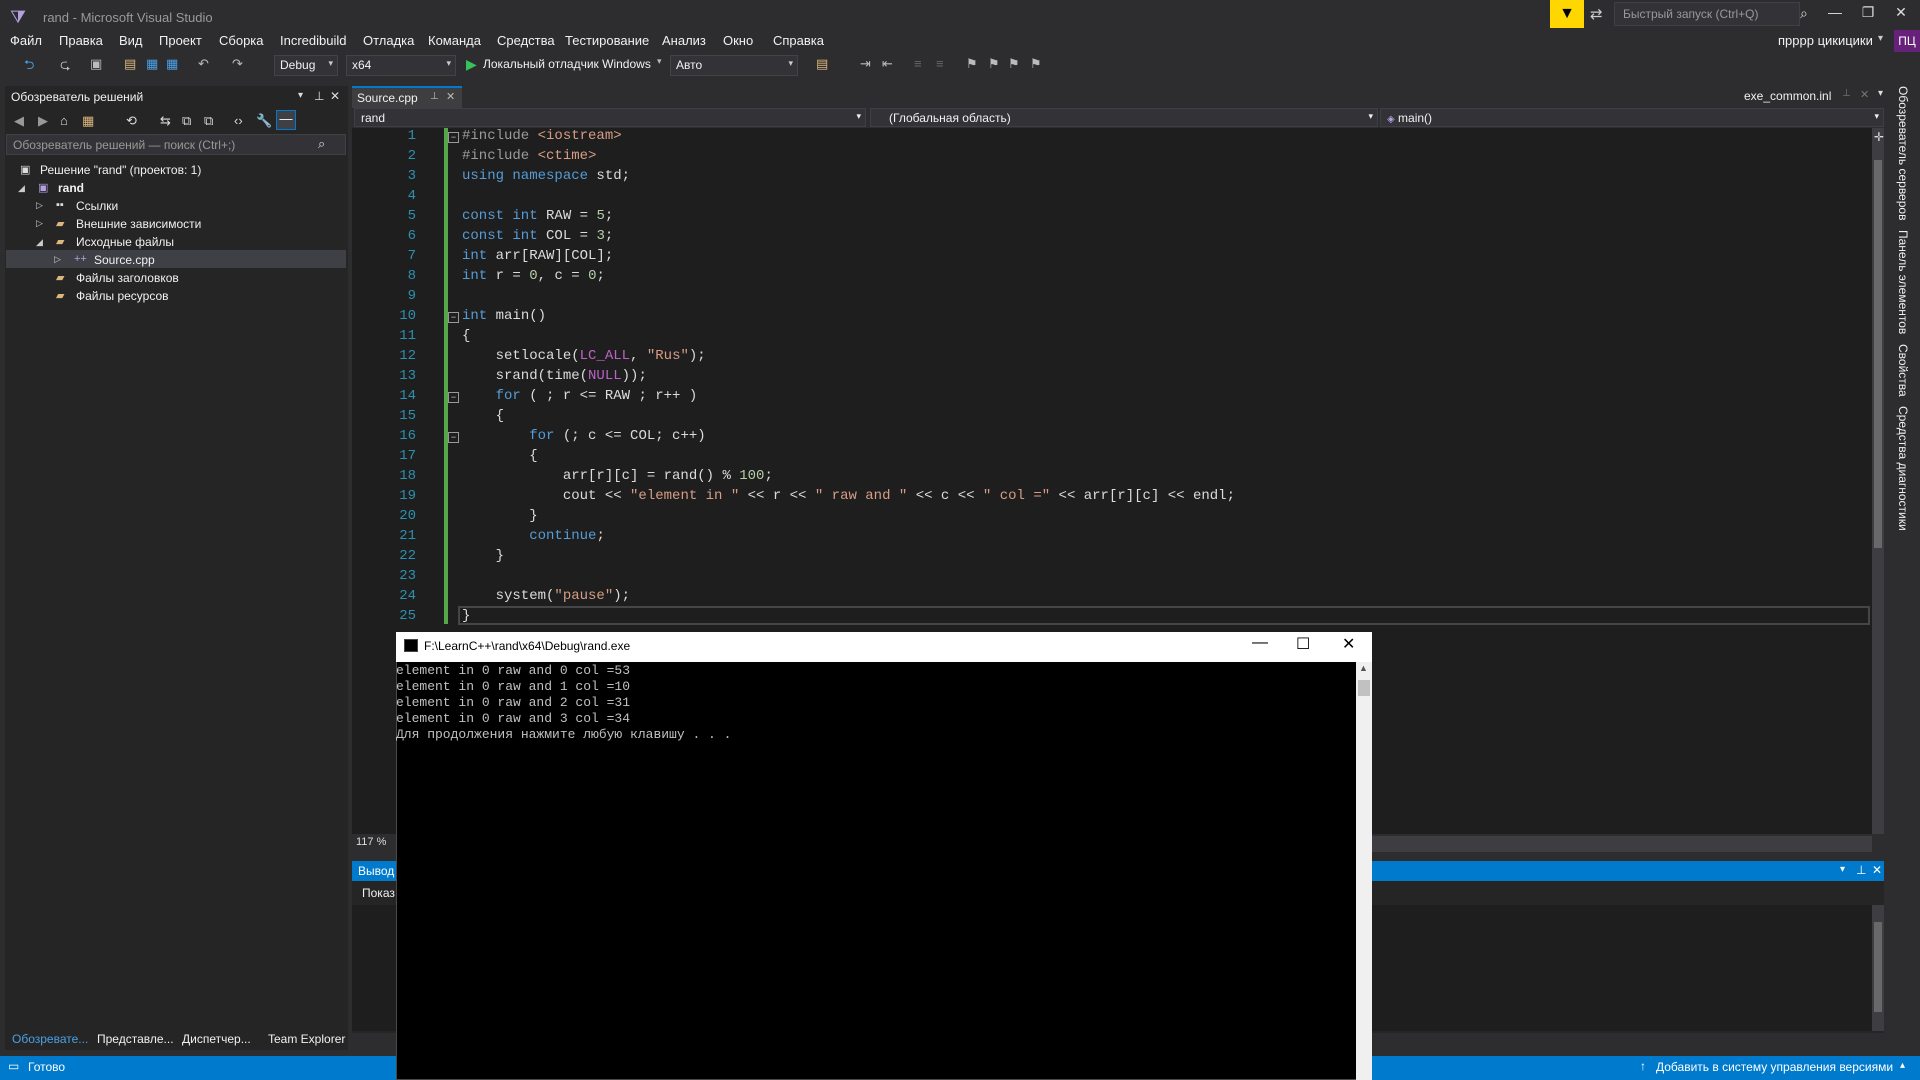  What do you see at coordinates (1622, 844) in the screenshot?
I see `editor-horizontal-scrollbar` at bounding box center [1622, 844].